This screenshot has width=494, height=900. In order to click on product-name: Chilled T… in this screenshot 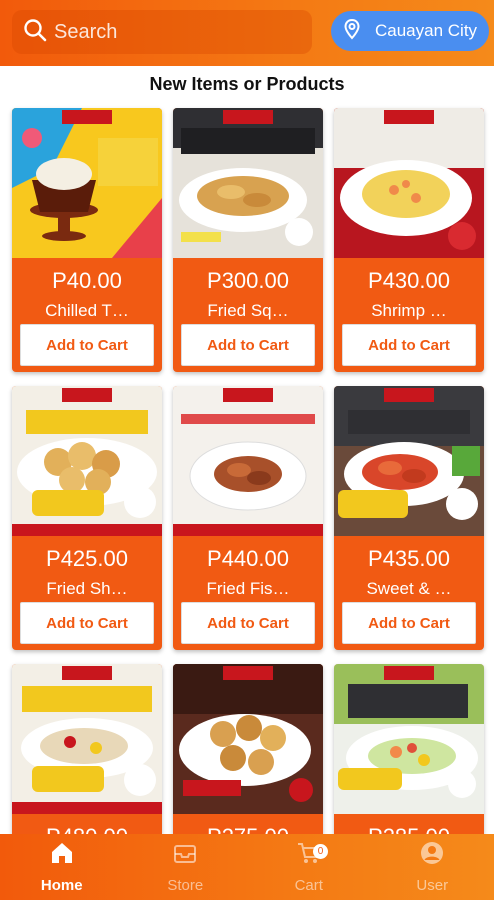, I will do `click(87, 310)`.